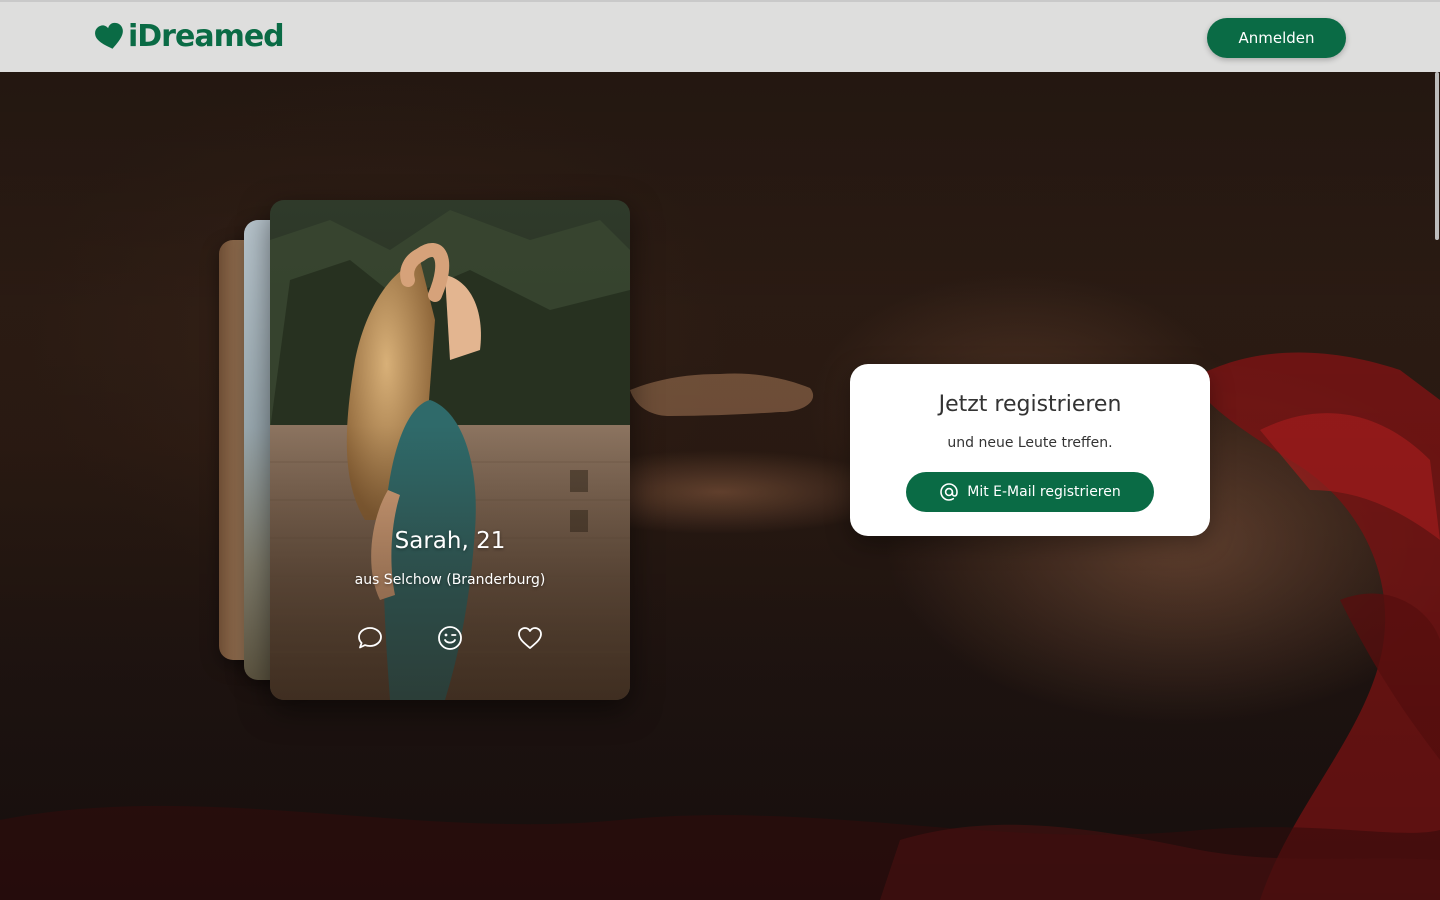 This screenshot has width=1440, height=900. I want to click on registration-title: Jetzt registrieren, so click(1030, 404).